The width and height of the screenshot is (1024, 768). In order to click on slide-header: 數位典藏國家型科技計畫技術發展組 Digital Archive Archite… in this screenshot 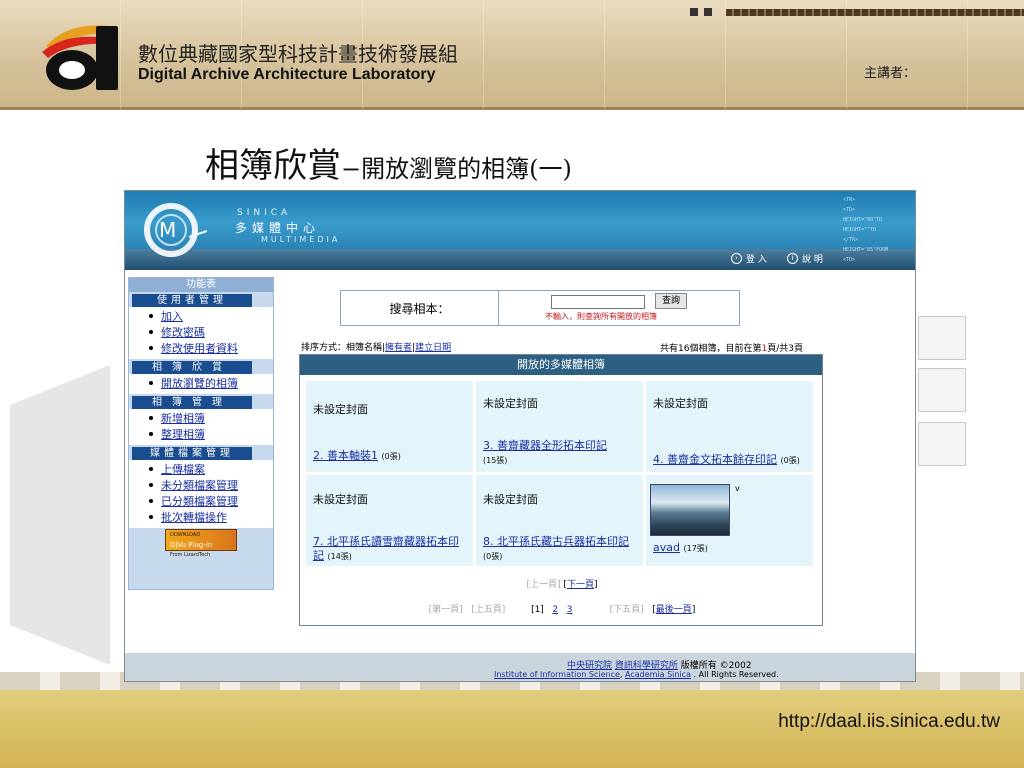, I will do `click(512, 55)`.